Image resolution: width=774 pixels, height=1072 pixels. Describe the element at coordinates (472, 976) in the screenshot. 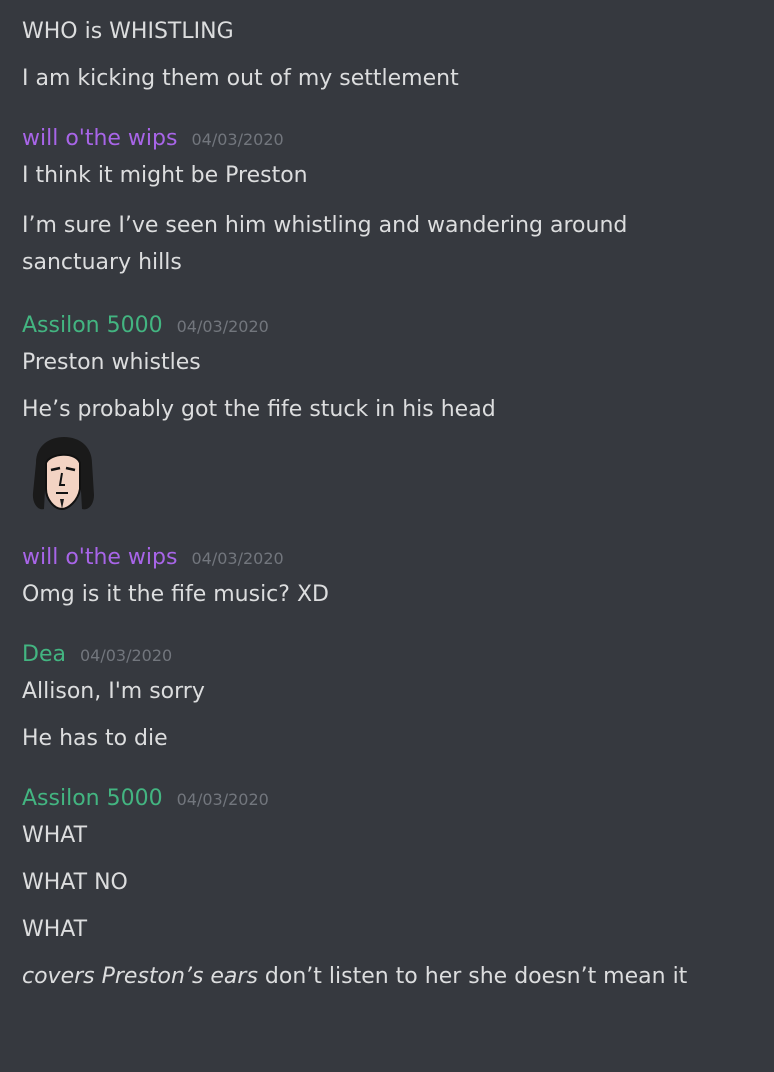

I see `message-text-rest: don’t listen to her she doesn’t mean it` at that location.